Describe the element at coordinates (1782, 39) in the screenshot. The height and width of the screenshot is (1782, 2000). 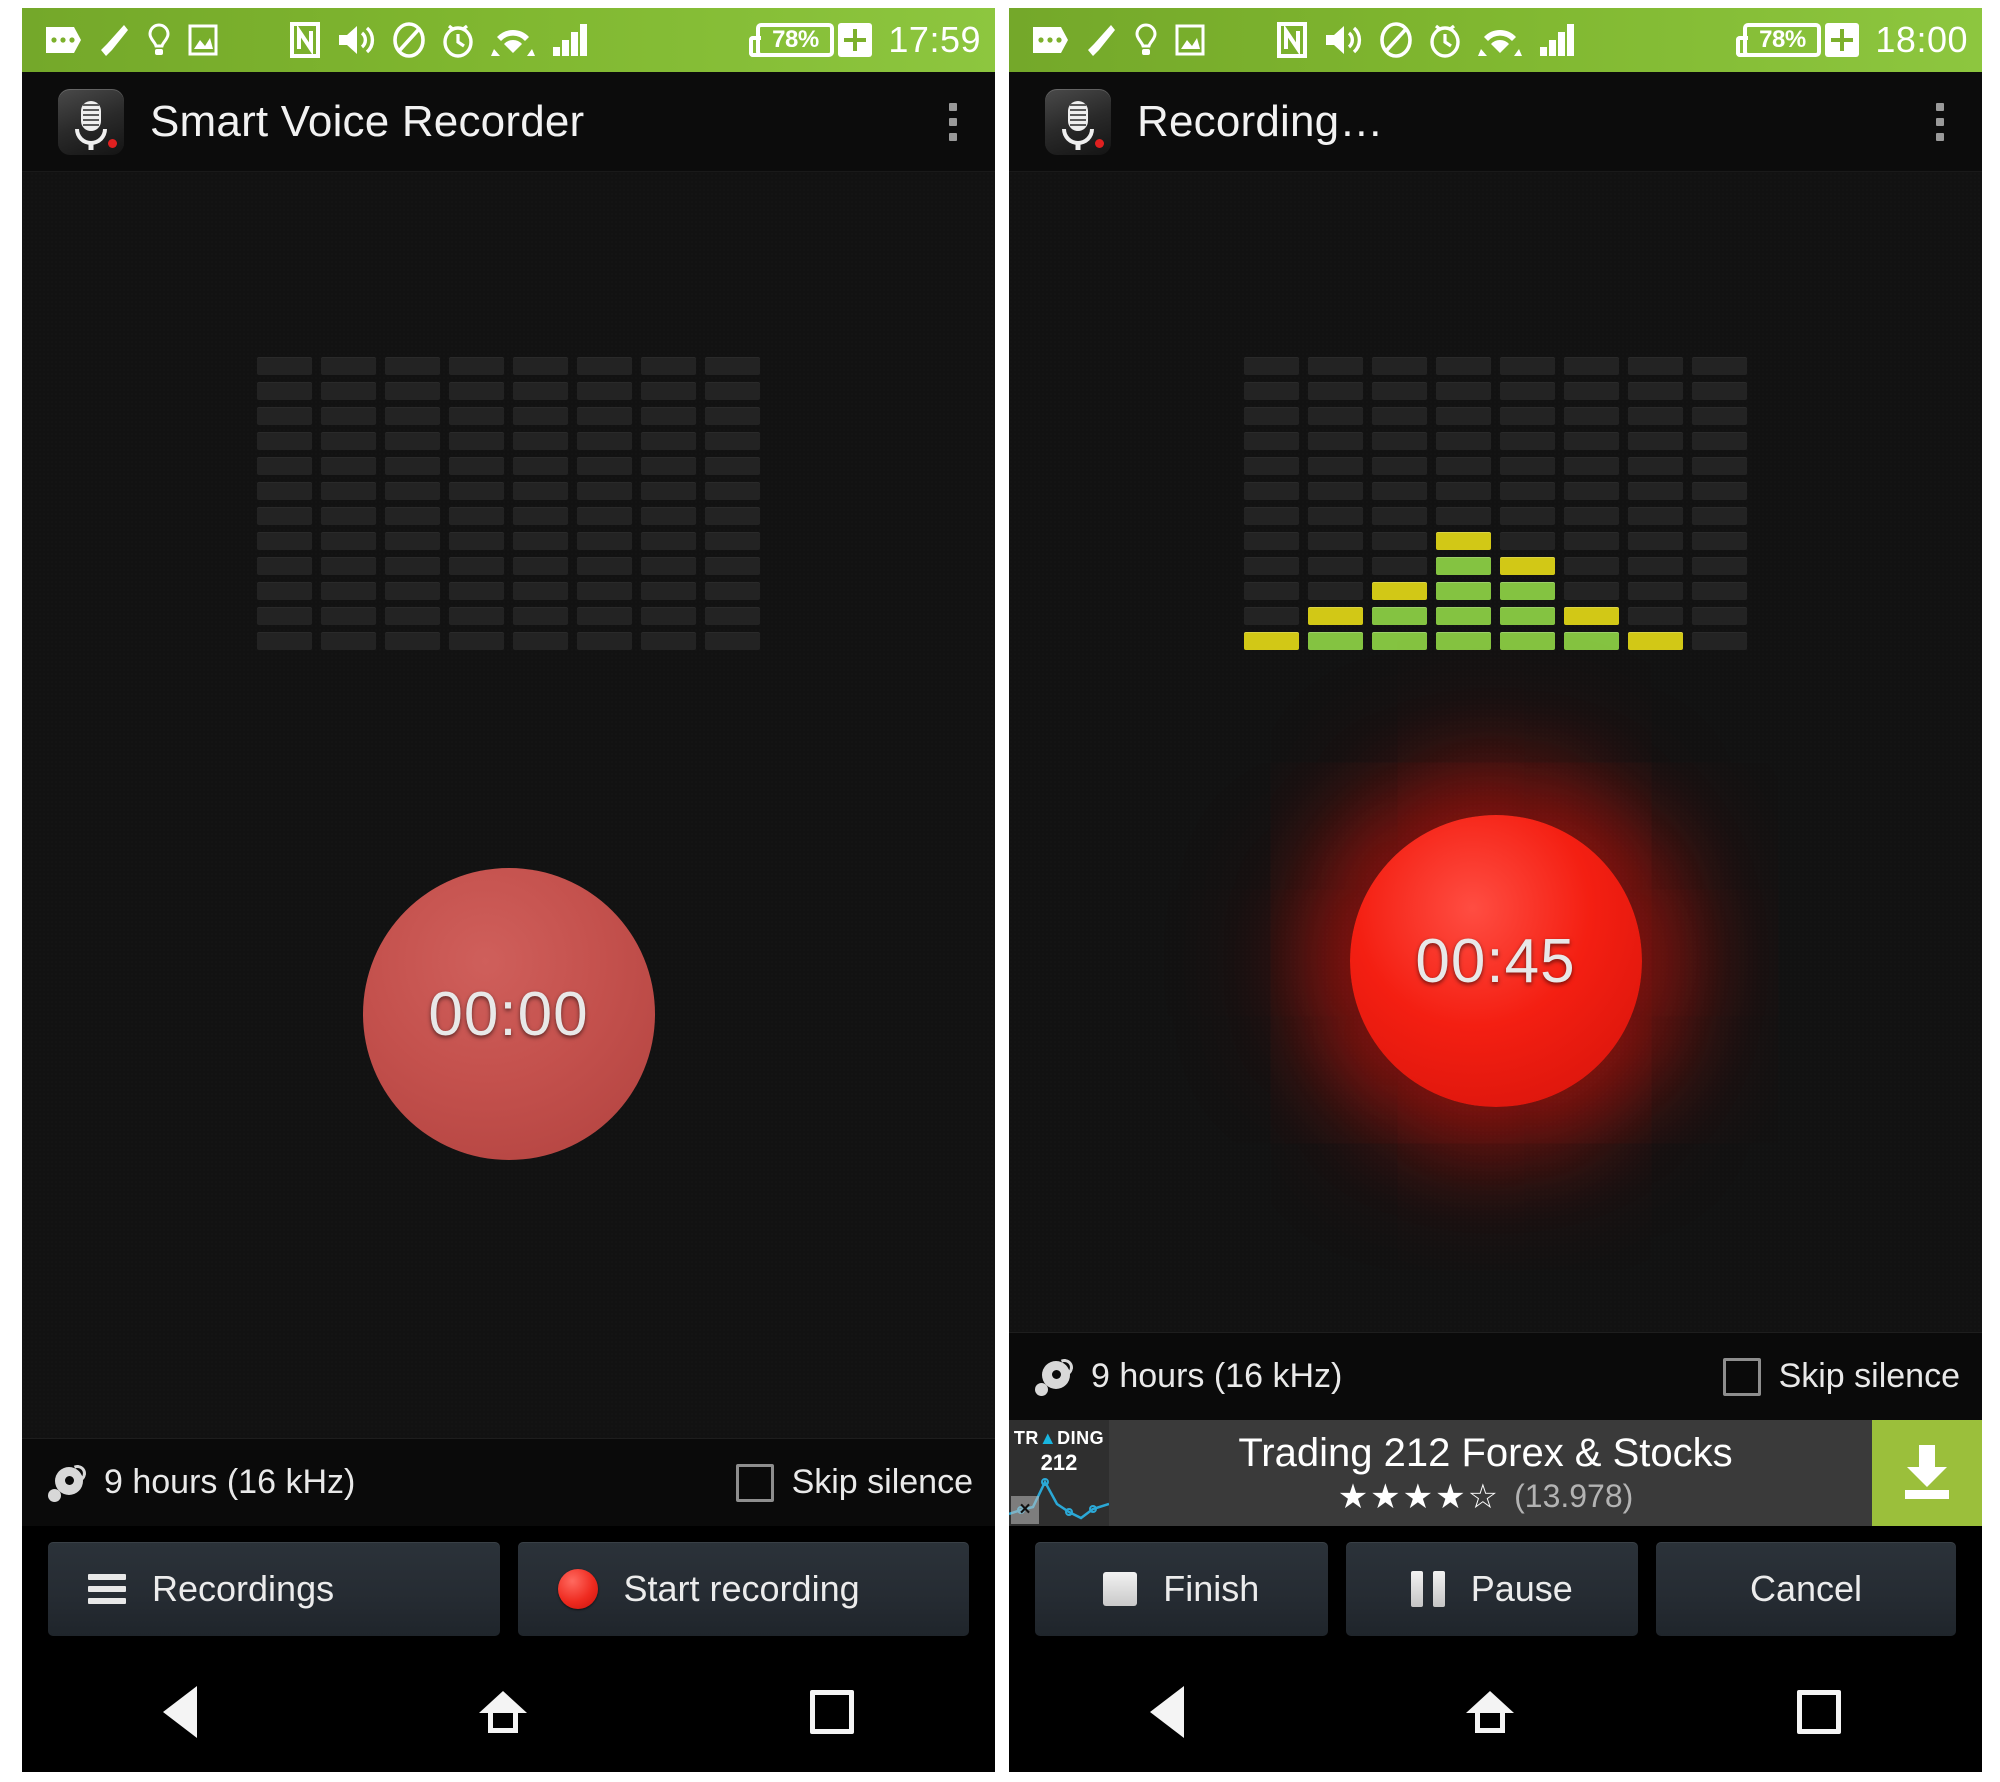
I see `battery-percent: 78%` at that location.